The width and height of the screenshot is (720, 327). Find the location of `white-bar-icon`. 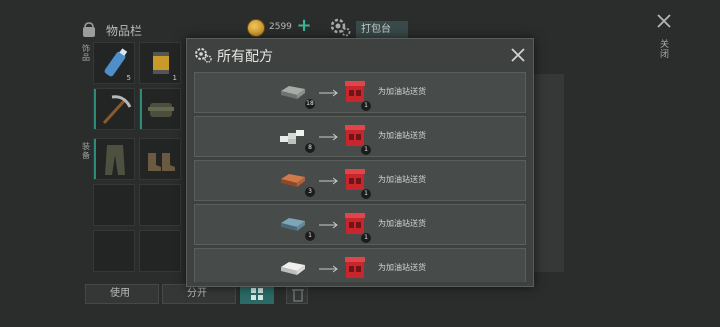

white-bar-icon is located at coordinates (293, 268).